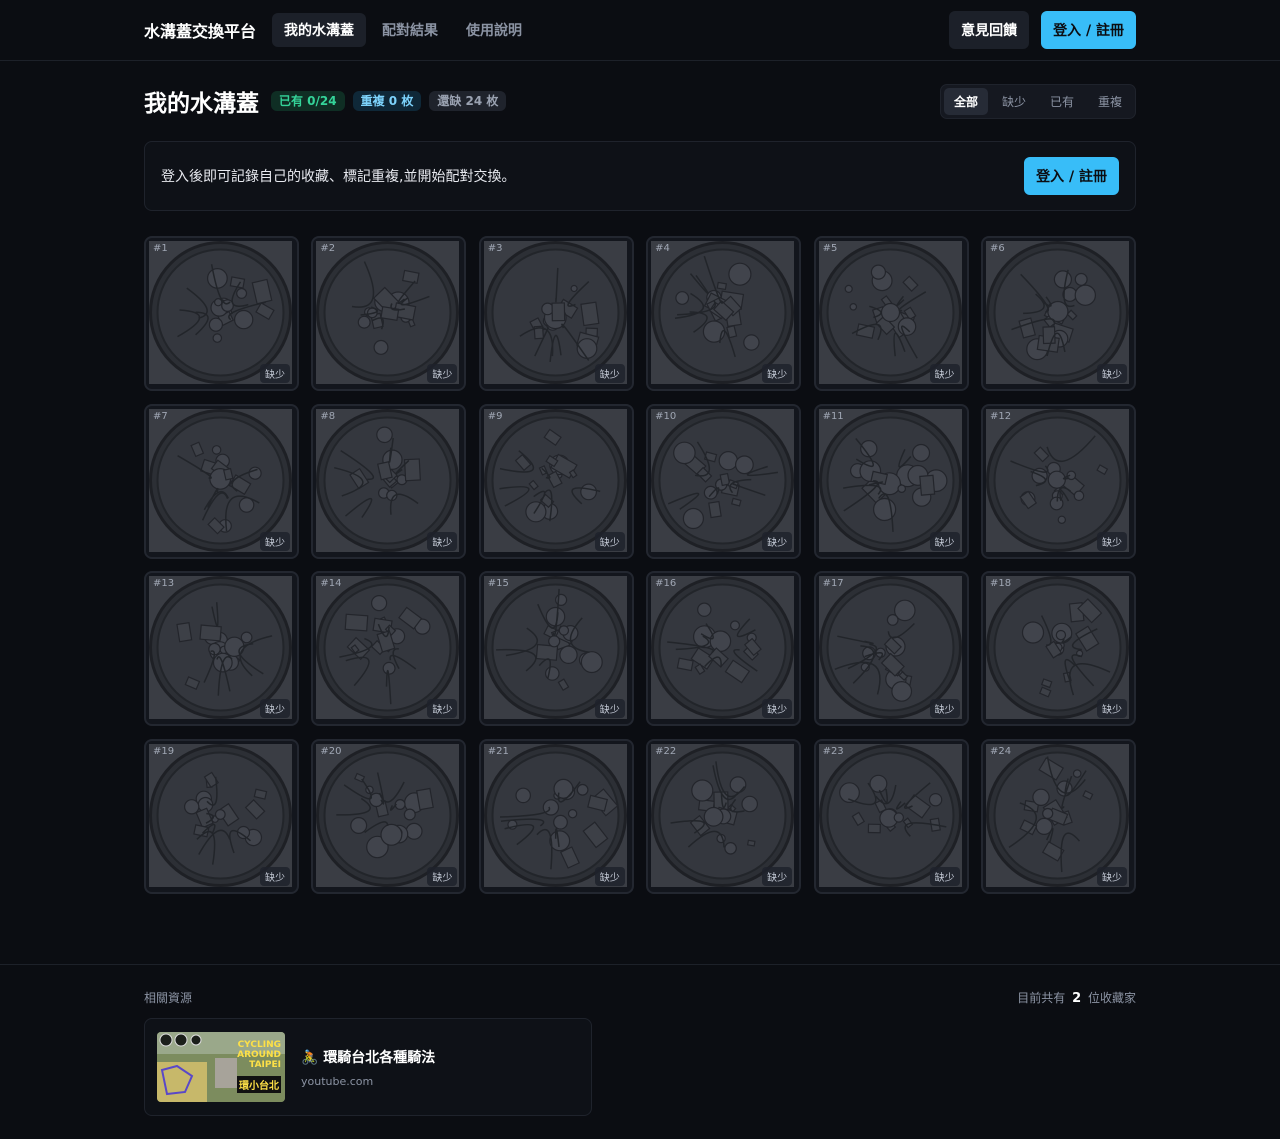  I want to click on cover-number: #14, so click(331, 583).